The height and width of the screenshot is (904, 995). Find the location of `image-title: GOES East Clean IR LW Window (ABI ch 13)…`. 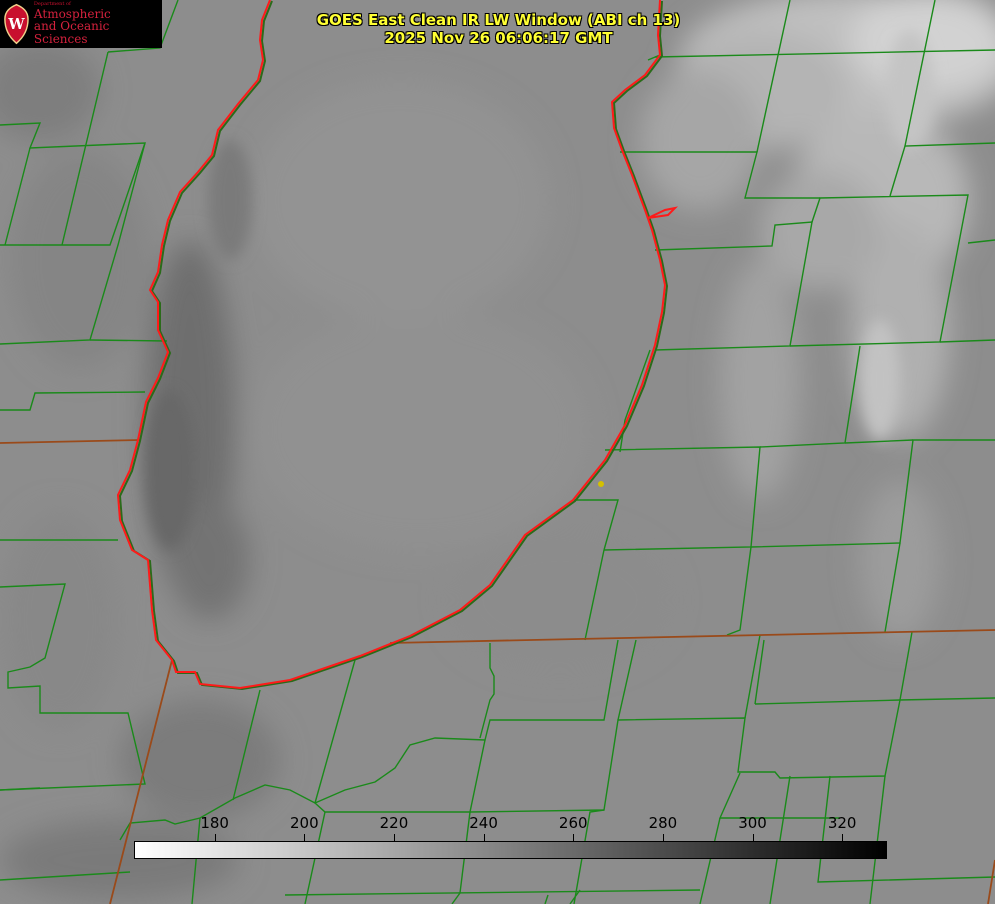

image-title: GOES East Clean IR LW Window (ABI ch 13)… is located at coordinates (497, 29).